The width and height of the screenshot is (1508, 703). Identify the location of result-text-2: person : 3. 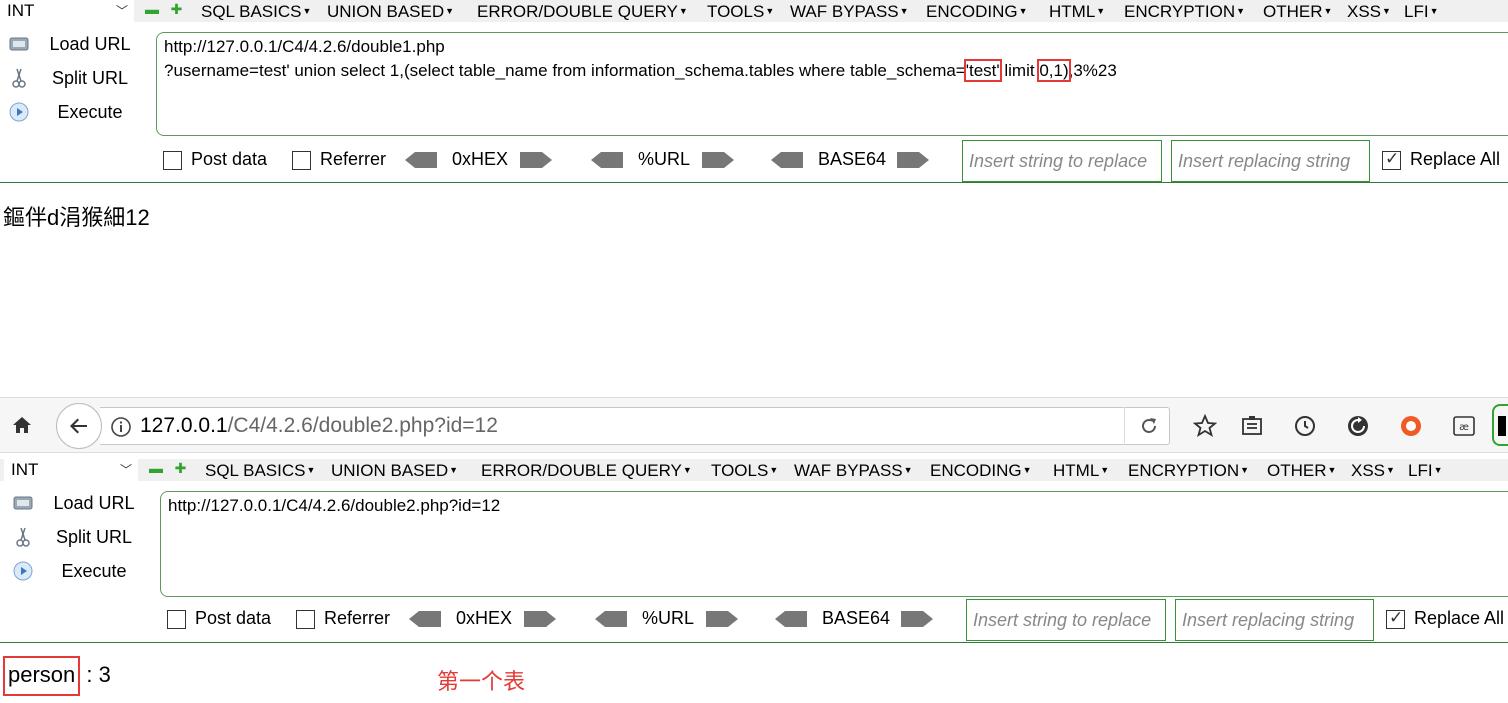
(57, 676).